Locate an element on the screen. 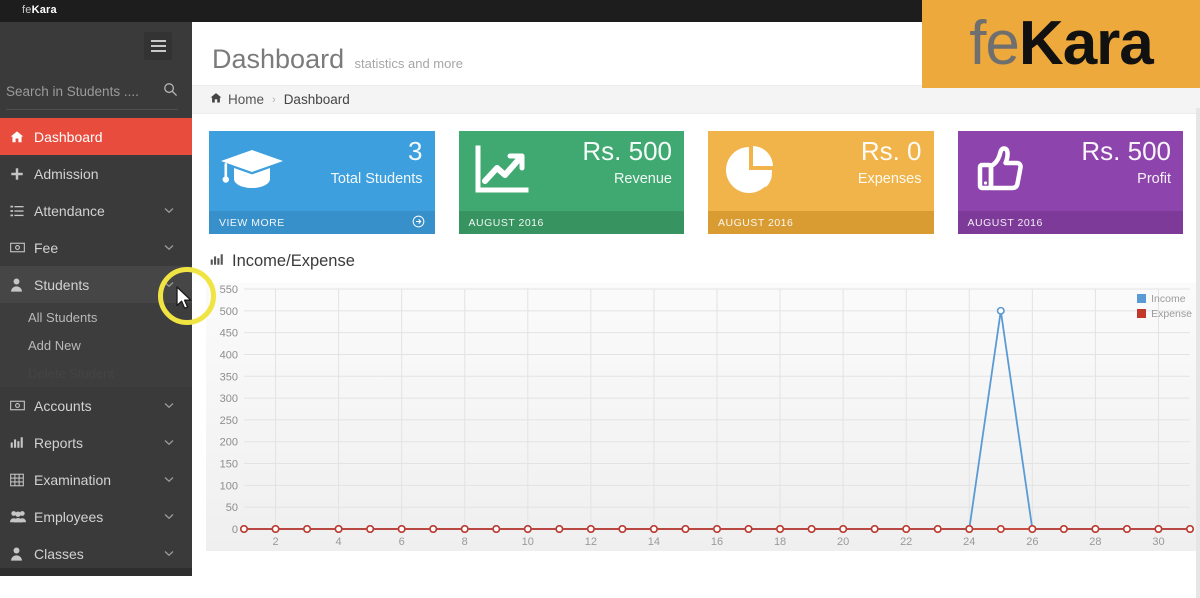 This screenshot has height=598, width=1200. sidebar-item-admission: Admission is located at coordinates (96, 173).